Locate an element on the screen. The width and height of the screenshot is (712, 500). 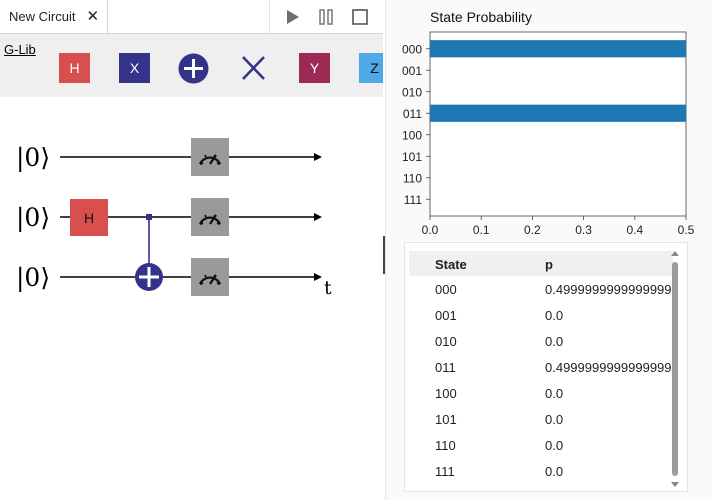
x-tick-label: 0.4 is located at coordinates (634, 230).